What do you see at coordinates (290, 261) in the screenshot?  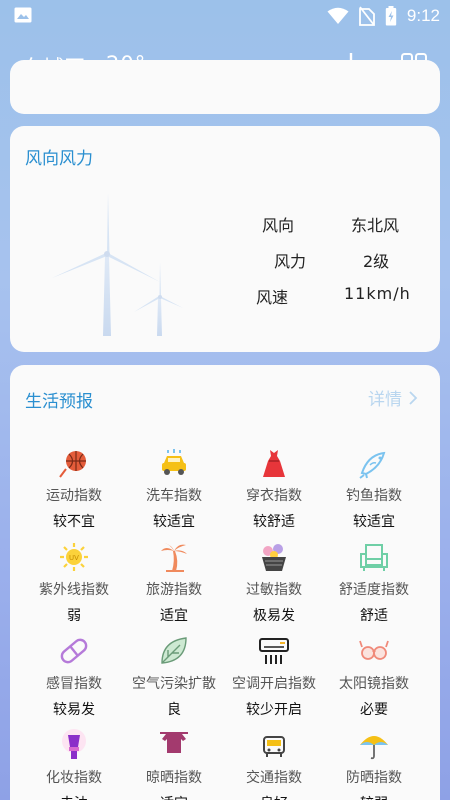 I see `wind-force-label: 风力` at bounding box center [290, 261].